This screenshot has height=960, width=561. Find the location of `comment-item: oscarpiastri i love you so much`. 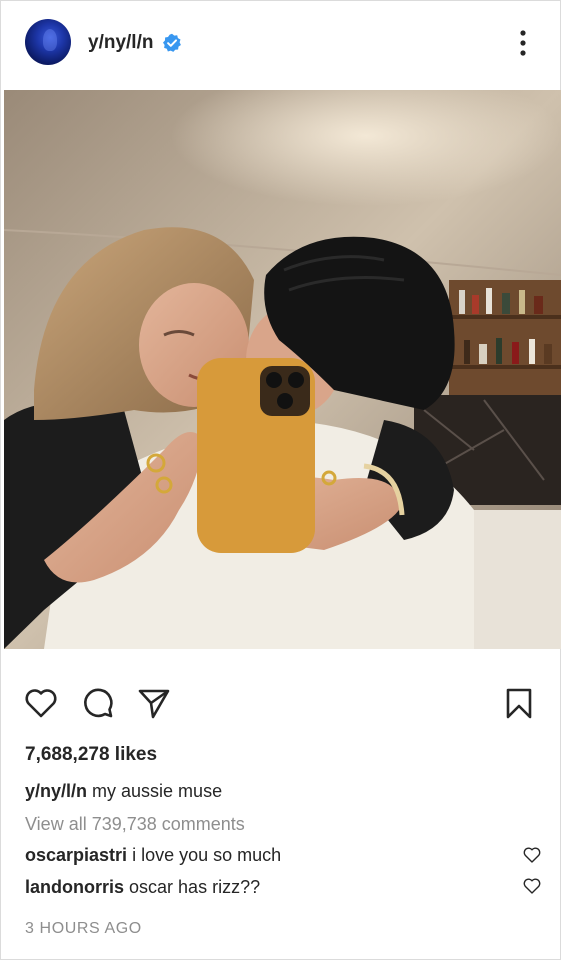

comment-item: oscarpiastri i love you so much is located at coordinates (153, 855).